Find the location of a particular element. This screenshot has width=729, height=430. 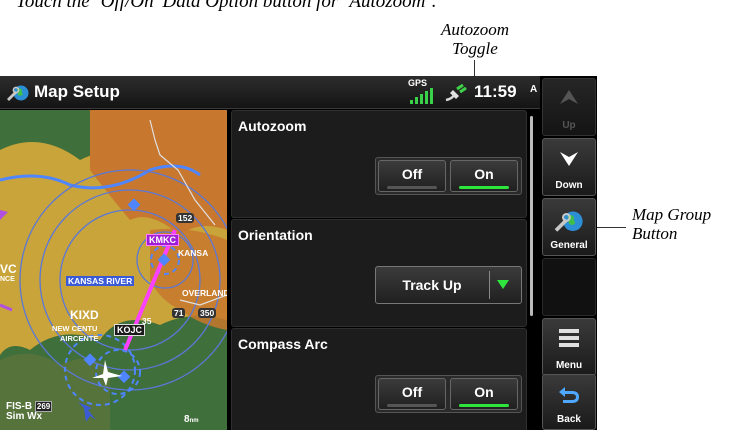

clock-time: 11:59 is located at coordinates (495, 91).